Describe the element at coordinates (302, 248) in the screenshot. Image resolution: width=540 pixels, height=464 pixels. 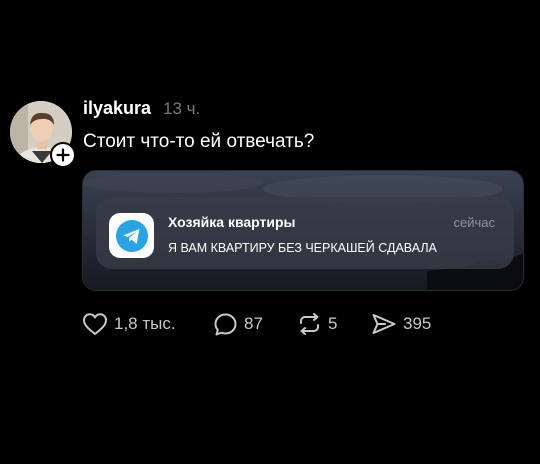
I see `notification-message: Я ВАМ КВАРТИРУ БЕЗ ЧЕРКАШЕЙ СДАВАЛА` at that location.